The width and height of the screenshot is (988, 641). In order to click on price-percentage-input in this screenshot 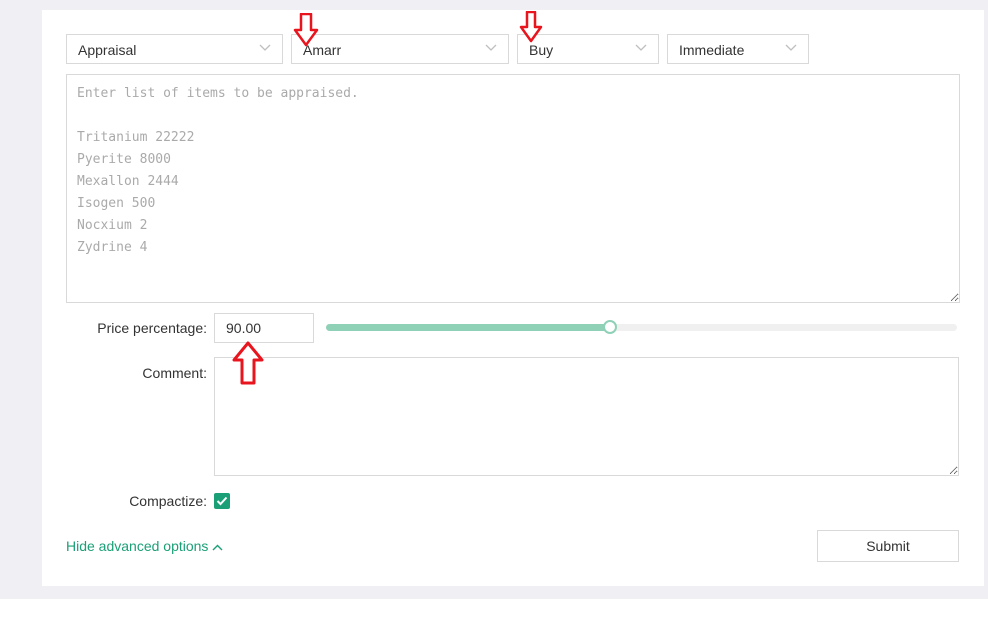, I will do `click(264, 328)`.